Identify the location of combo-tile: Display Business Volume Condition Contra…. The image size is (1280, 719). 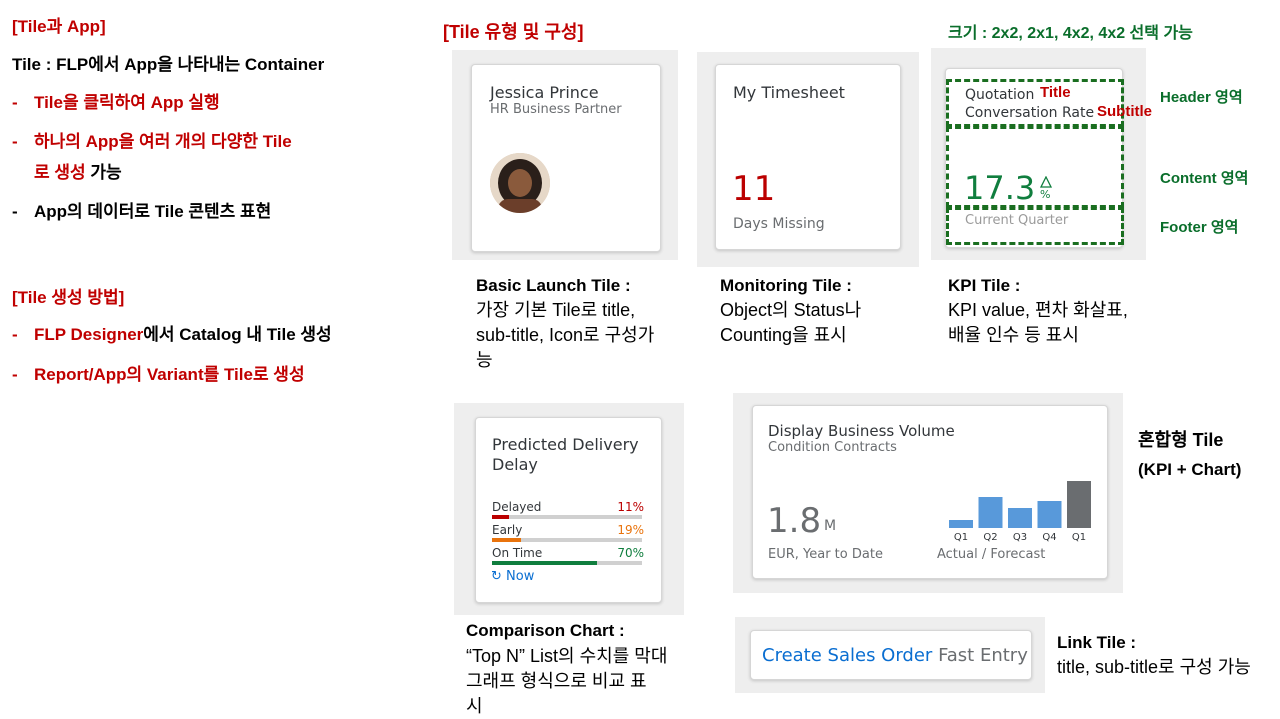
(930, 492).